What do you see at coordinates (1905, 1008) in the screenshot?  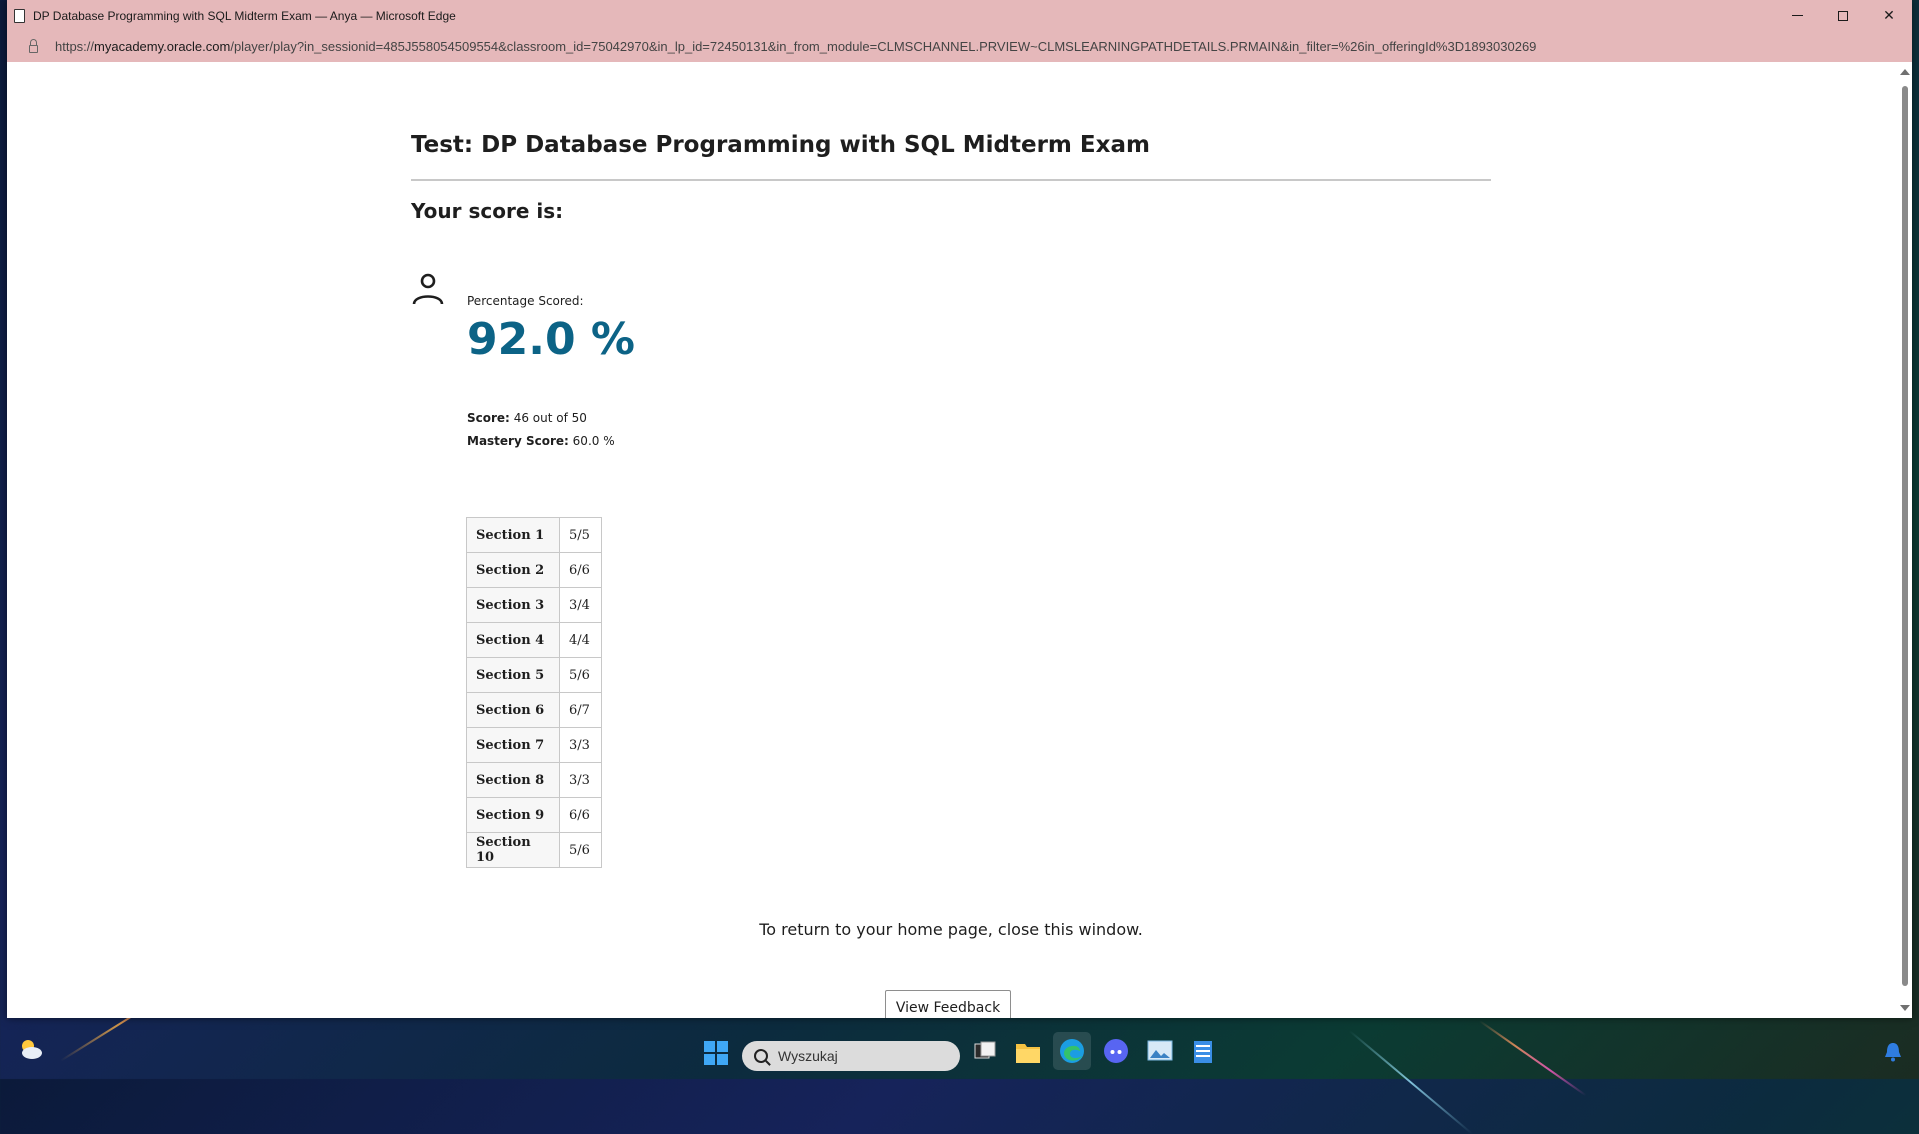 I see `scroll-down-icon` at bounding box center [1905, 1008].